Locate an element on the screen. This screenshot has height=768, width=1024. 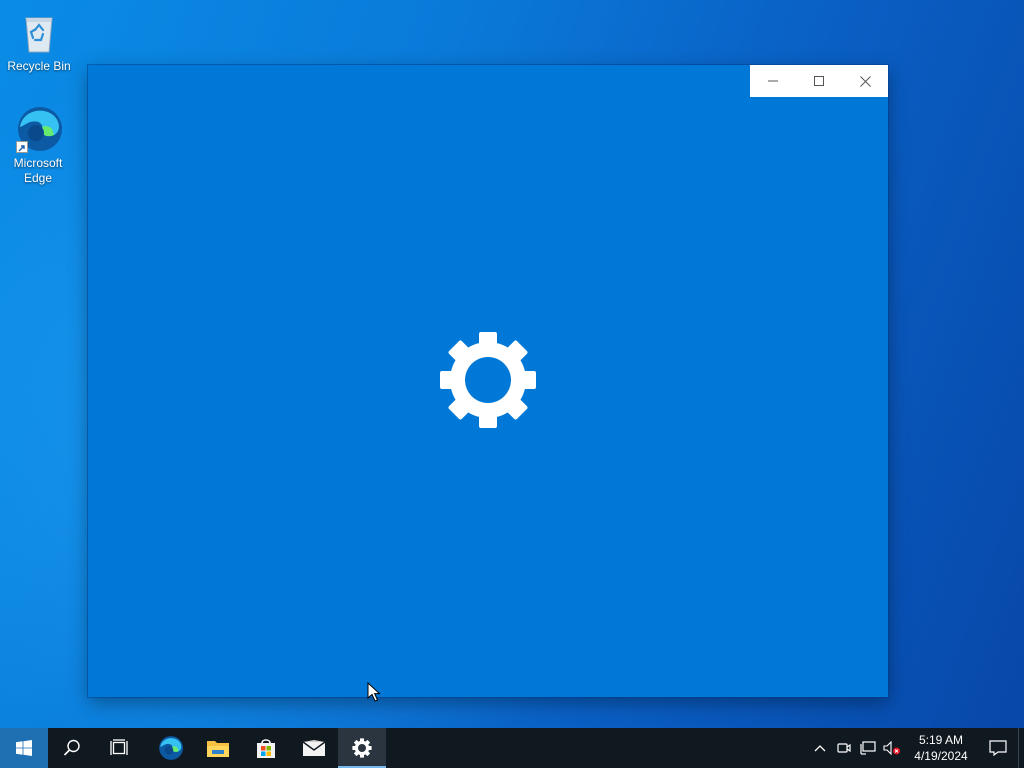
windows-logo-icon is located at coordinates (24, 748).